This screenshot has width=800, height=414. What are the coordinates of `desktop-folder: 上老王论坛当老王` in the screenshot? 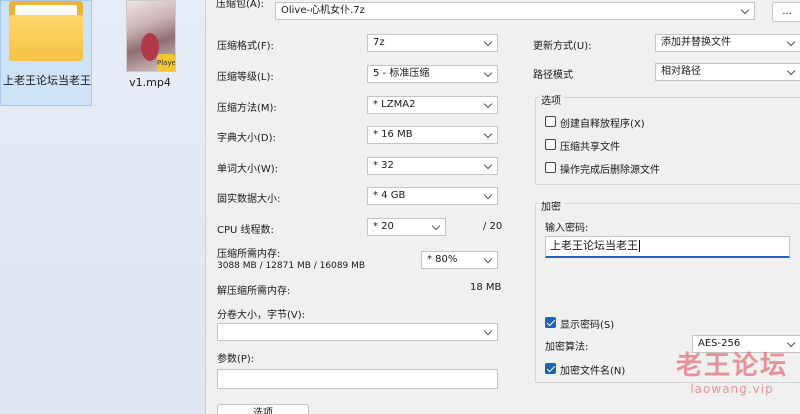 It's located at (46, 53).